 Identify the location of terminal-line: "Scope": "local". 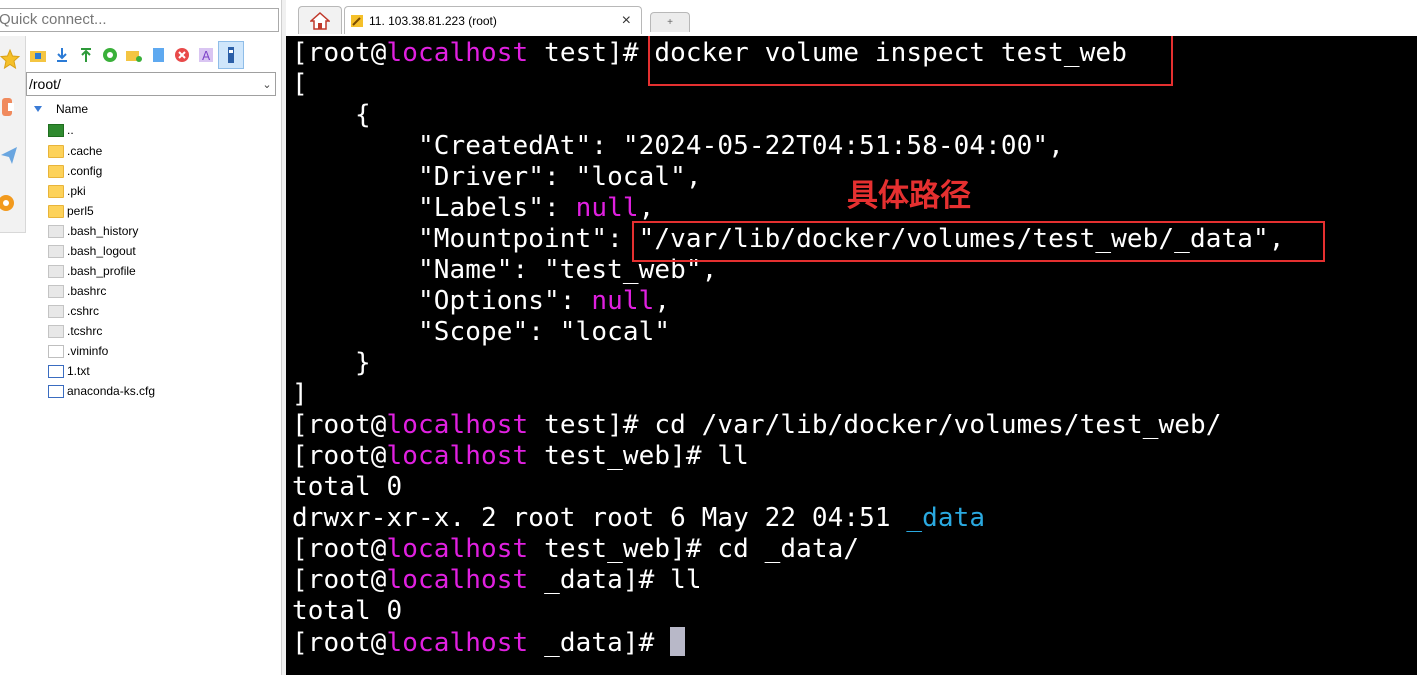
(481, 332).